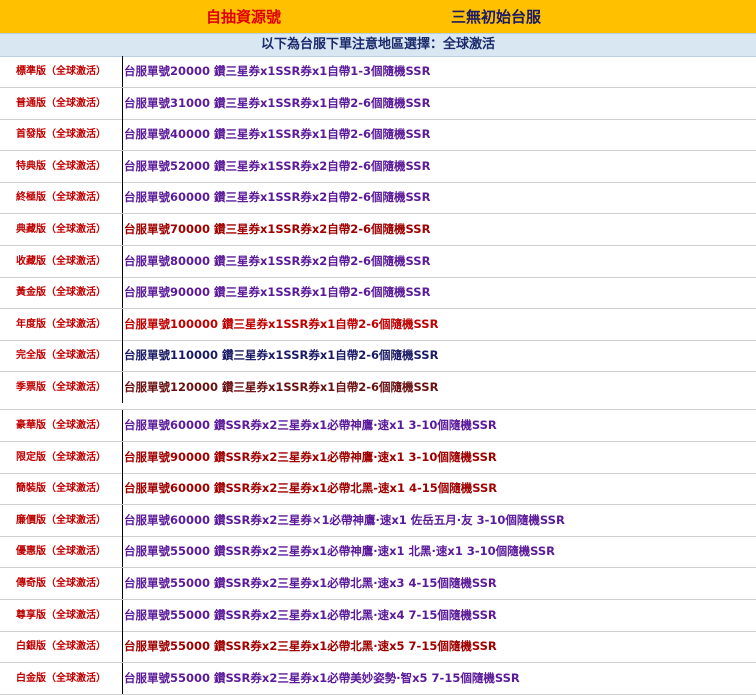 This screenshot has height=695, width=756. I want to click on edition-name: 豪華版（全球激活）, so click(61, 425).